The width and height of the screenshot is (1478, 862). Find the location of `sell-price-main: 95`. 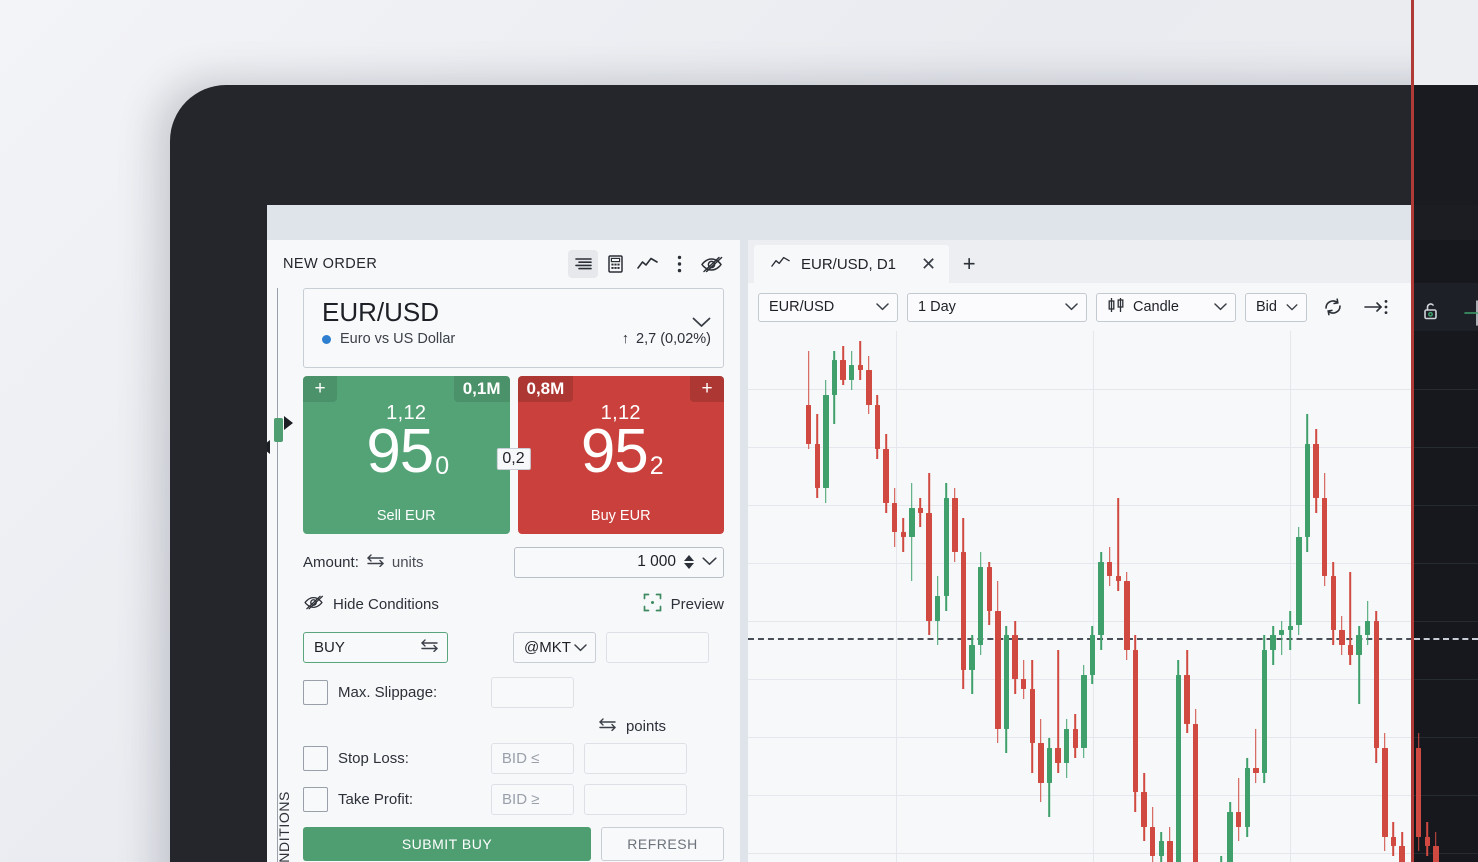

sell-price-main: 95 is located at coordinates (400, 451).